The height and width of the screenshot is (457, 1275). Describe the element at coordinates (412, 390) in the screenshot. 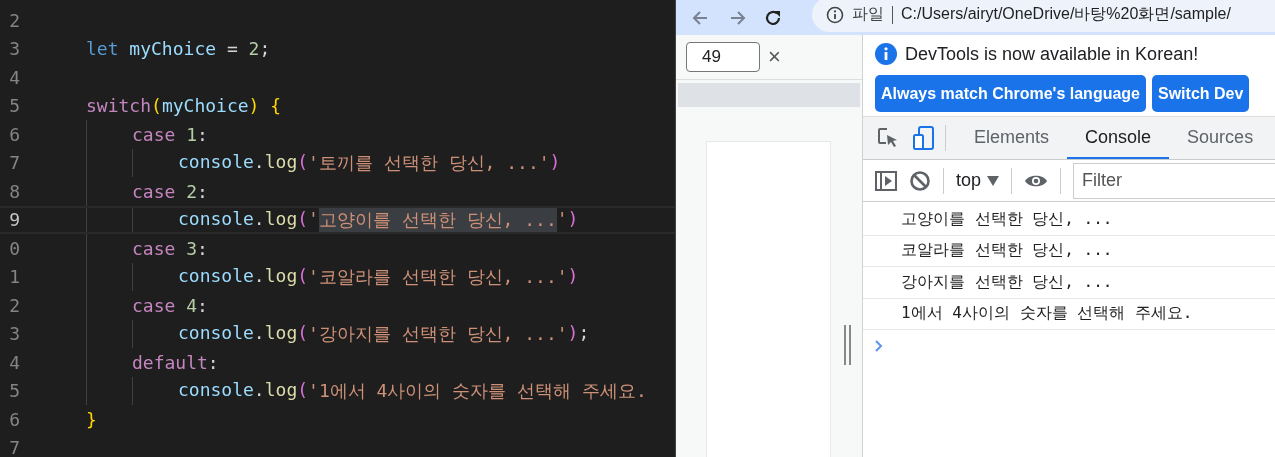

I see `code-line: console.log('1에서 4사이의 숫자를 선택해 주세요.` at that location.